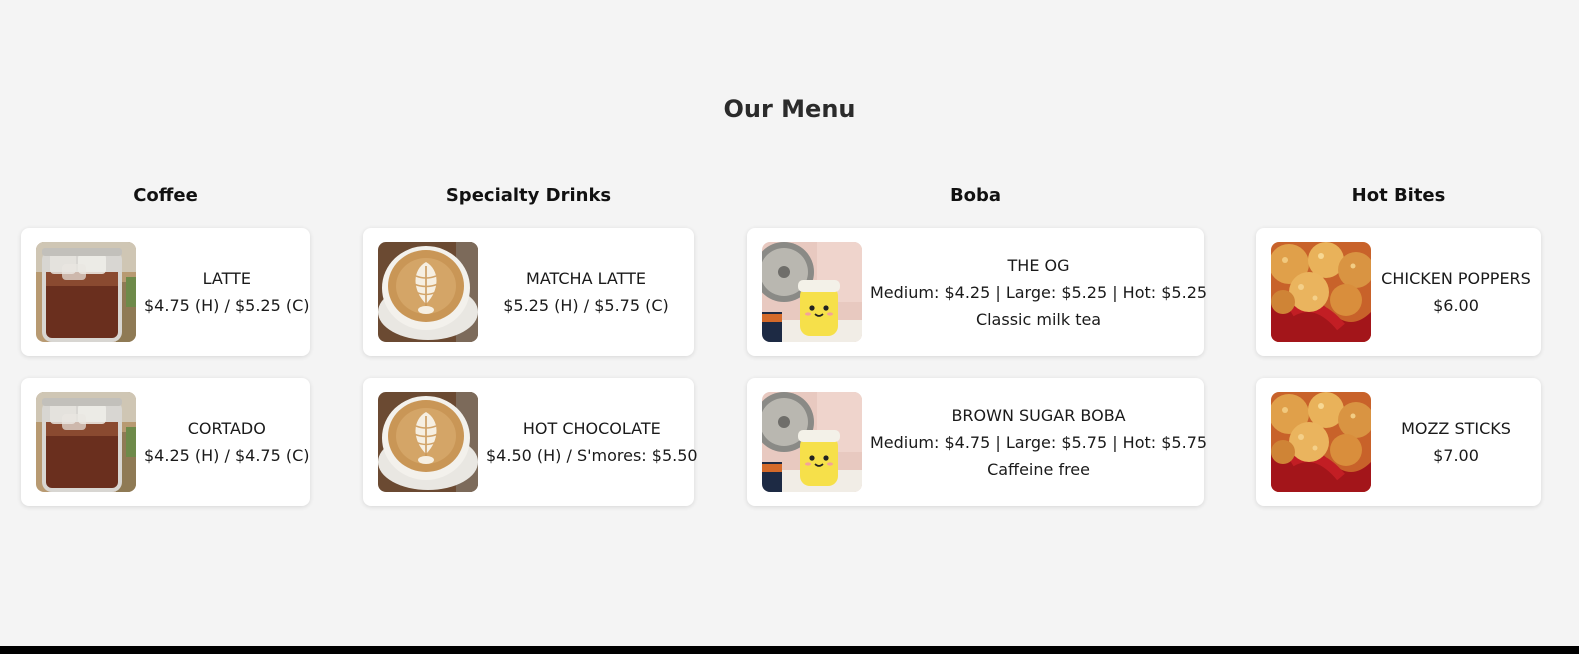 The height and width of the screenshot is (654, 1579). Describe the element at coordinates (592, 442) in the screenshot. I see `item-info: HOT CHOCOLATE $4.50 (H) / S'mores: $5.50` at that location.